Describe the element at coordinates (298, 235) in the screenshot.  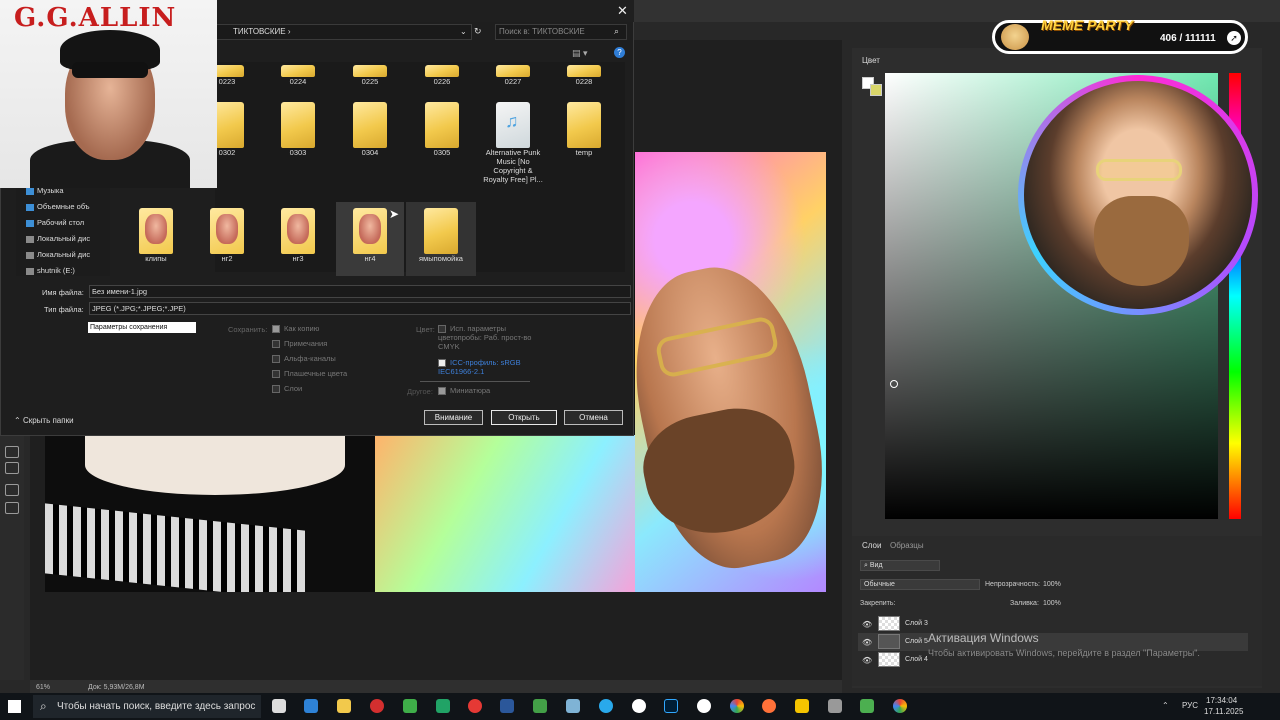
I see `folder-item: нг3` at that location.